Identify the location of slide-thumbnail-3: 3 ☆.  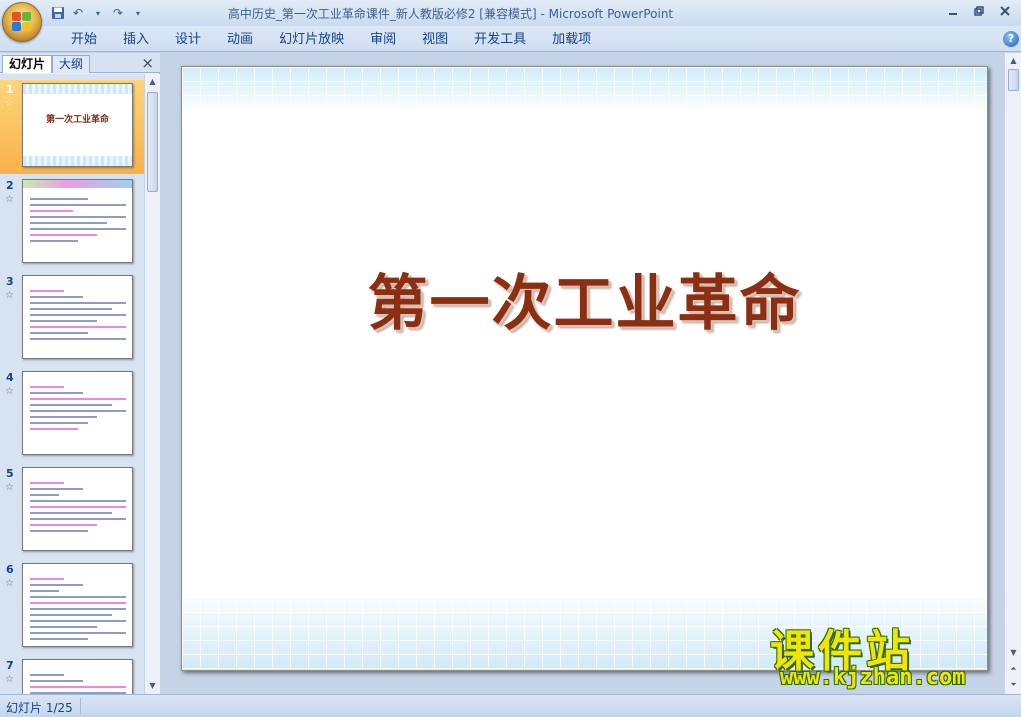
(72, 319).